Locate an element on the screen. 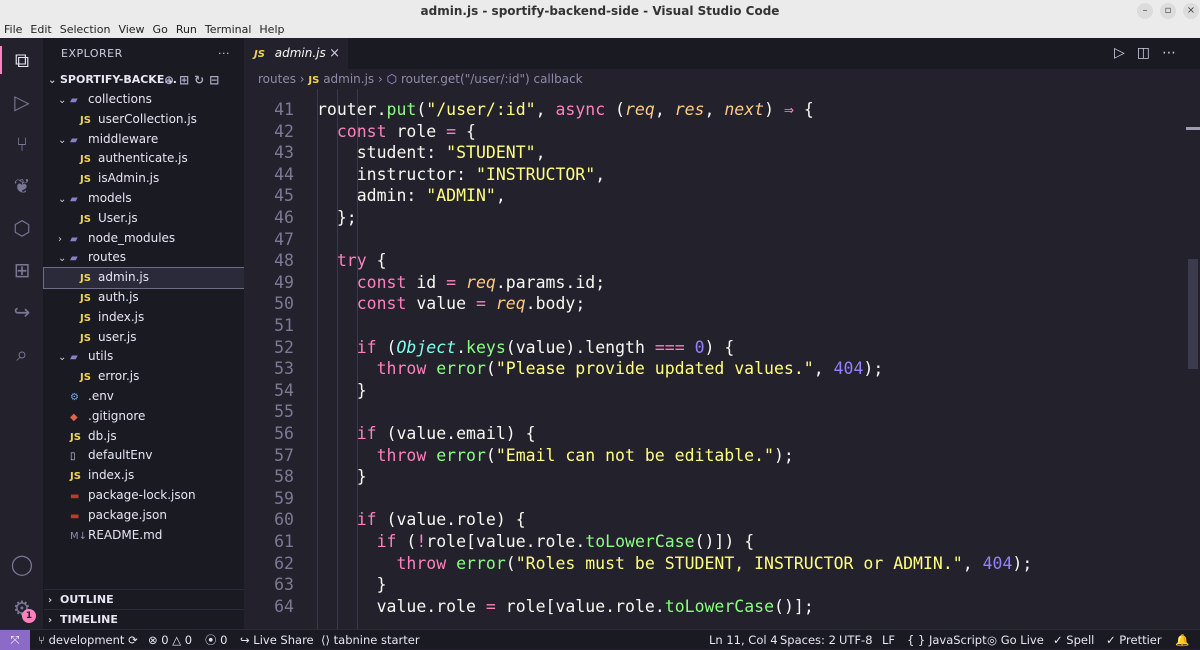 Image resolution: width=1200 pixels, height=650 pixels. cursor-position: Ln 11, Col 4 is located at coordinates (743, 640).